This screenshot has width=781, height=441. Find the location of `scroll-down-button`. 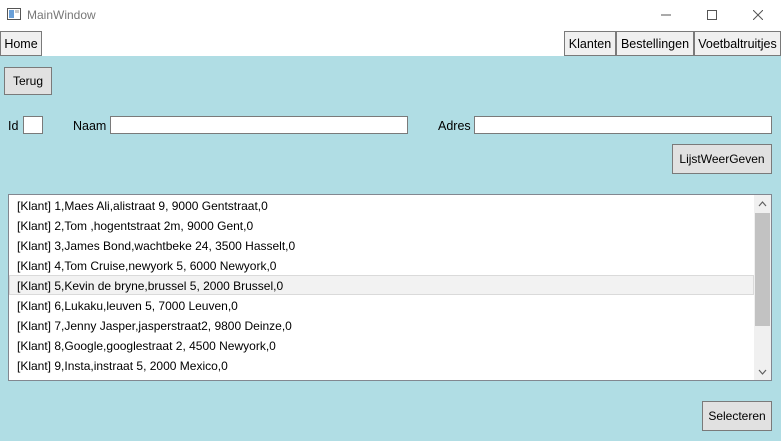

scroll-down-button is located at coordinates (762, 371).